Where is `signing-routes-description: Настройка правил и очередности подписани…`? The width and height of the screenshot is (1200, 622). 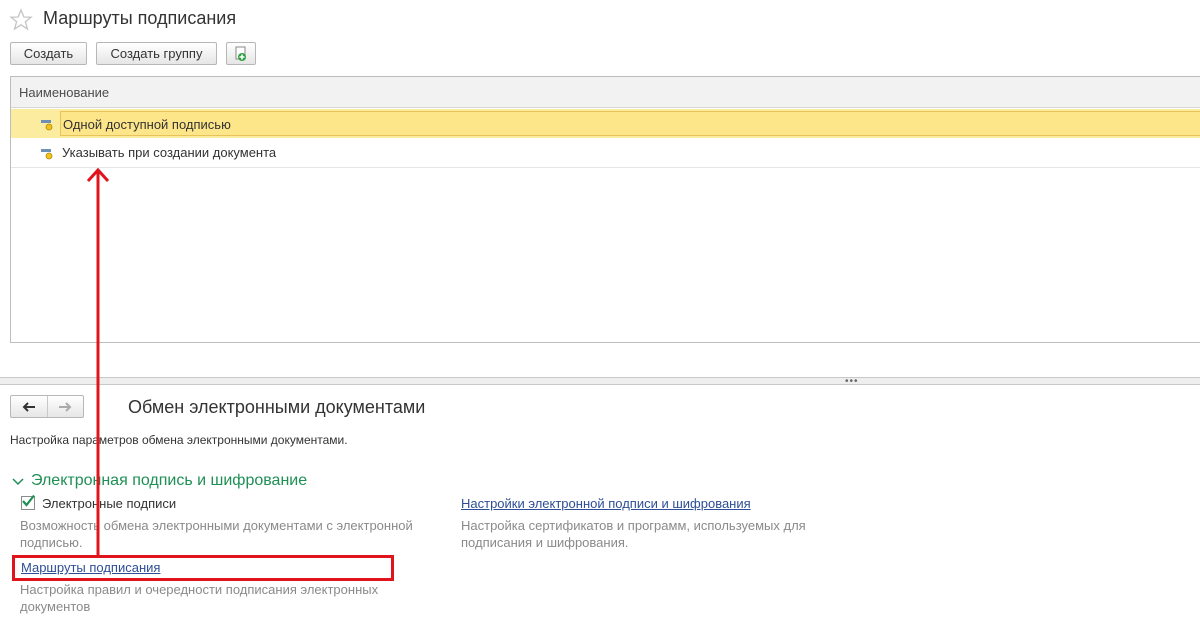 signing-routes-description: Настройка правил и очередности подписани… is located at coordinates (199, 598).